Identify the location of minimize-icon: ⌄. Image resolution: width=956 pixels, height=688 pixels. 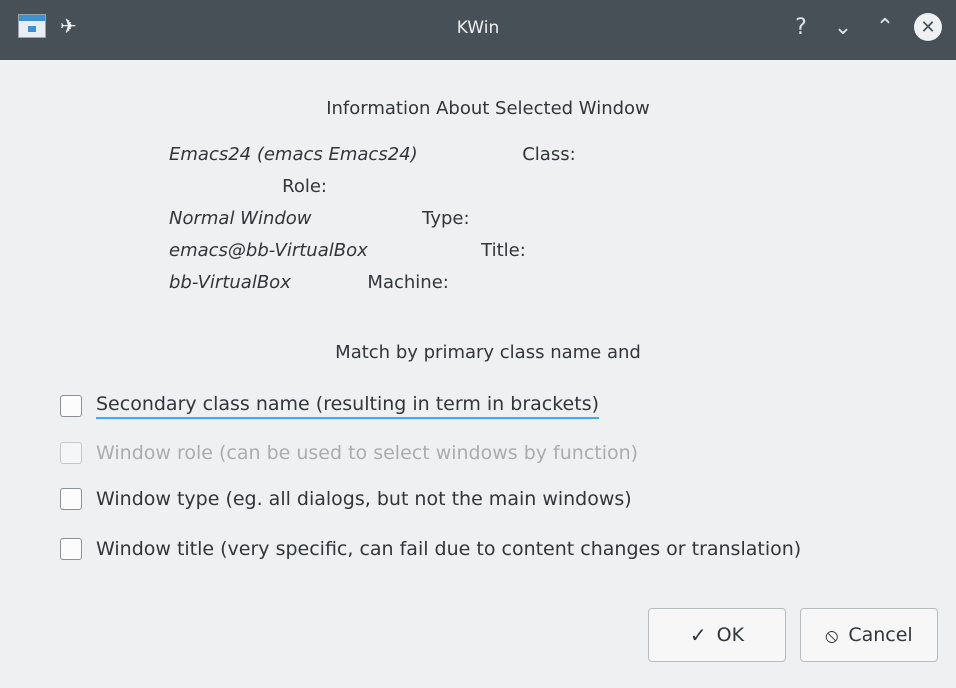
(843, 27).